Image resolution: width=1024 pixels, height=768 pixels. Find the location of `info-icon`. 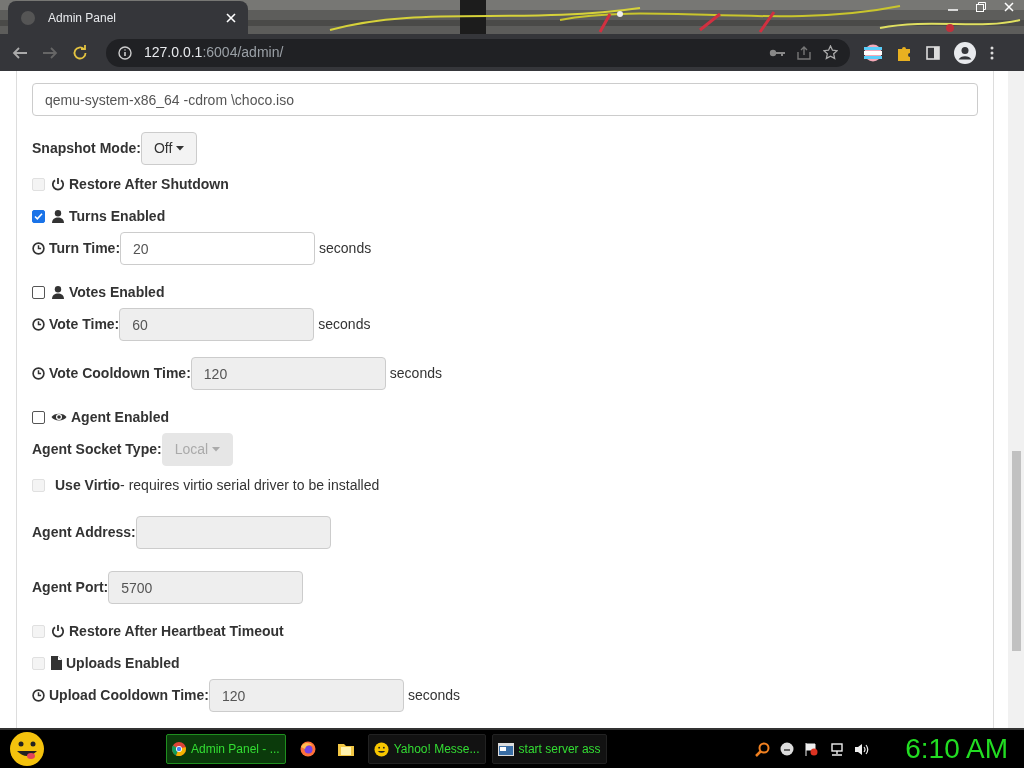

info-icon is located at coordinates (125, 52).